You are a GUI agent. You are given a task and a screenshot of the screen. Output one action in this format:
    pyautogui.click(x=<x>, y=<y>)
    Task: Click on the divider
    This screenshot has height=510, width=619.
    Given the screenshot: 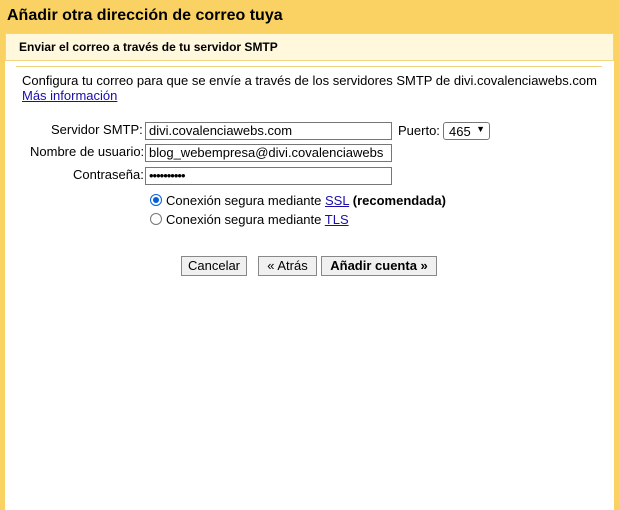 What is the action you would take?
    pyautogui.click(x=309, y=66)
    